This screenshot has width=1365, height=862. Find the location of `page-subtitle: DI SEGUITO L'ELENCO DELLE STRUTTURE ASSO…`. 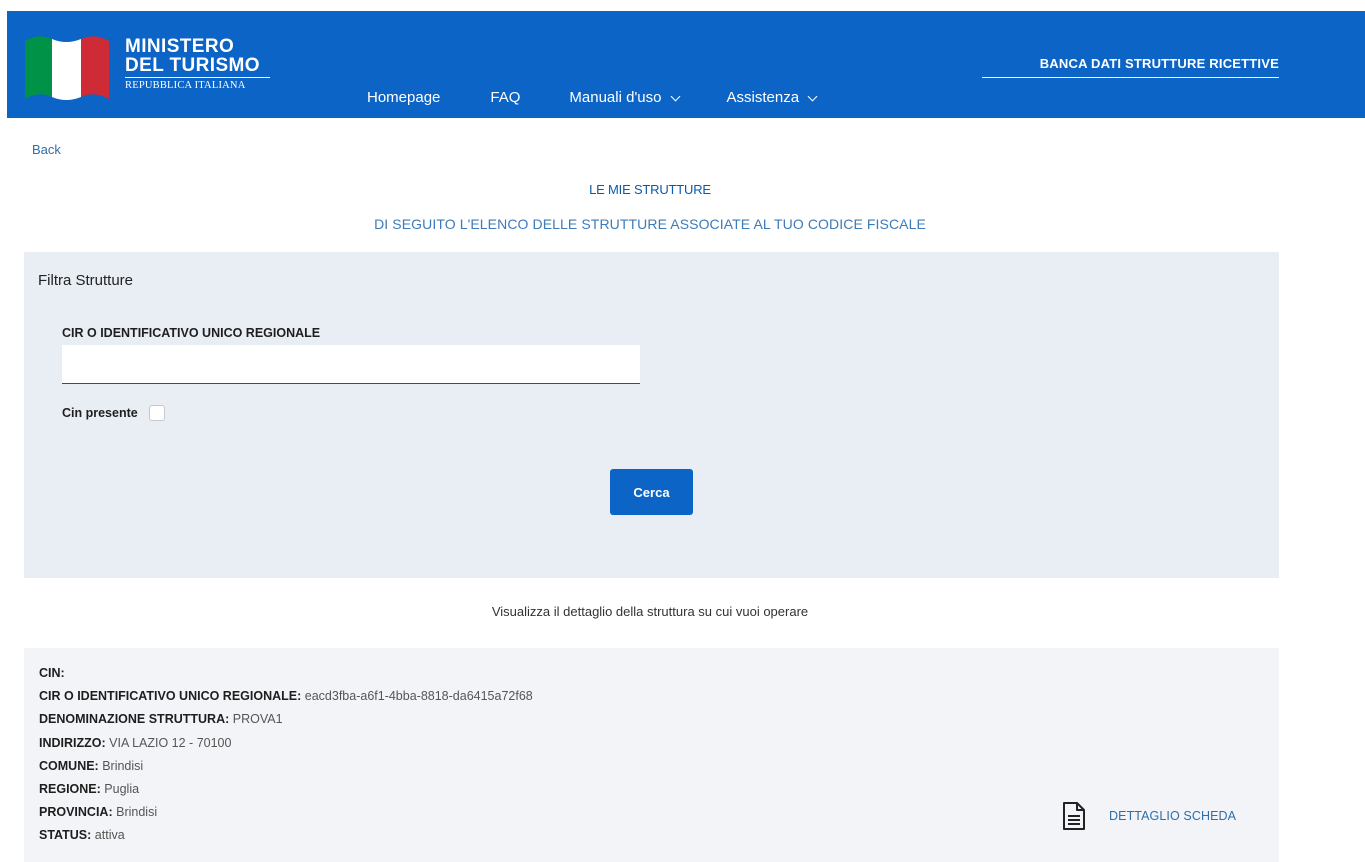

page-subtitle: DI SEGUITO L'ELENCO DELLE STRUTTURE ASSO… is located at coordinates (650, 224).